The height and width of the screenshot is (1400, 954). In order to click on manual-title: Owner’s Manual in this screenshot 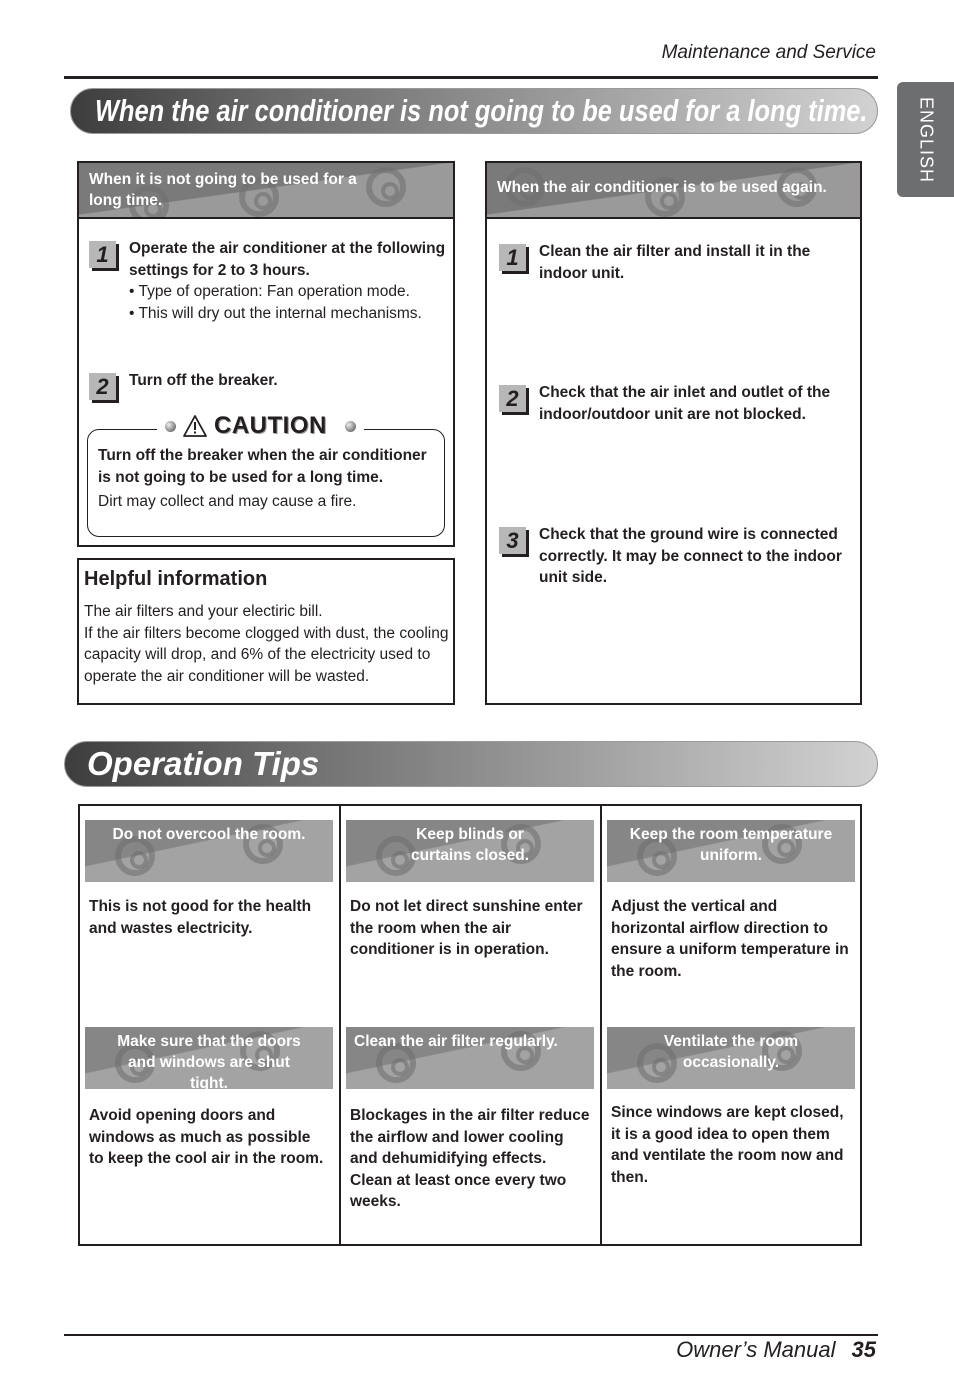, I will do `click(756, 1349)`.